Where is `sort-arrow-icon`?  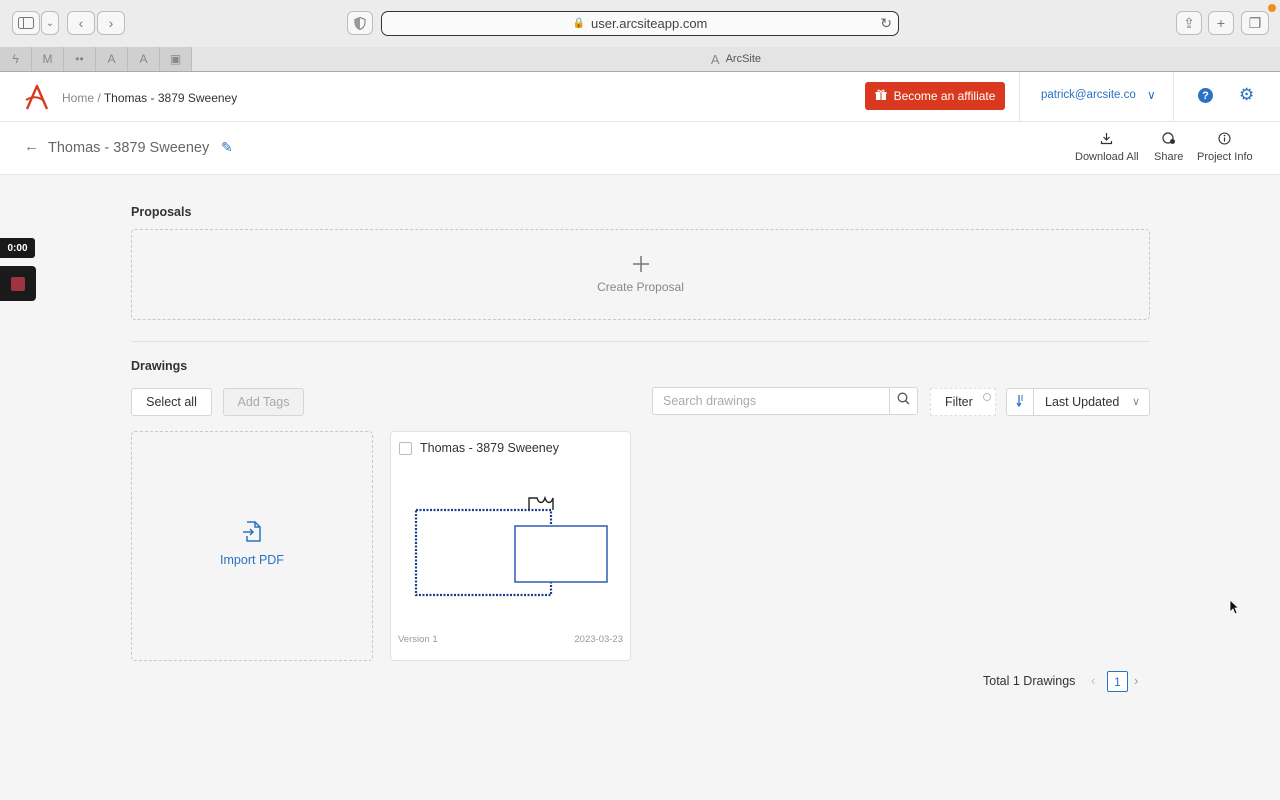
sort-arrow-icon is located at coordinates (1020, 402).